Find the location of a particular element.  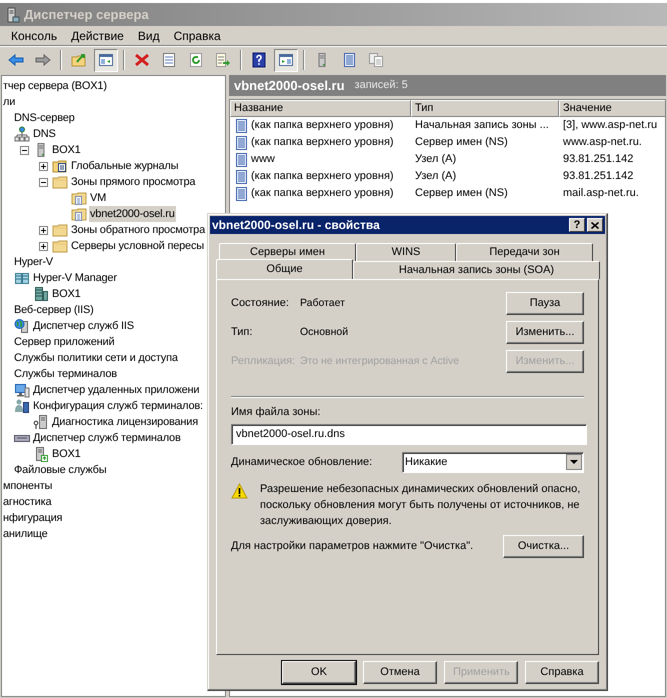

help-button: ? is located at coordinates (577, 225).